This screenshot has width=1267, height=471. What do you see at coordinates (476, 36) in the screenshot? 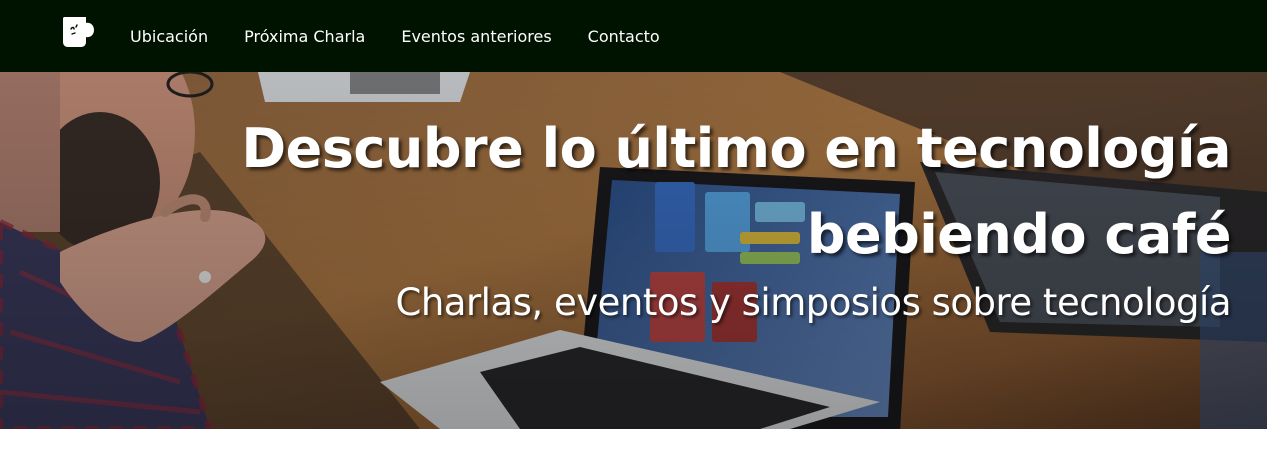
I see `nav-link-eventos-anteriores: Eventos anteriores` at bounding box center [476, 36].